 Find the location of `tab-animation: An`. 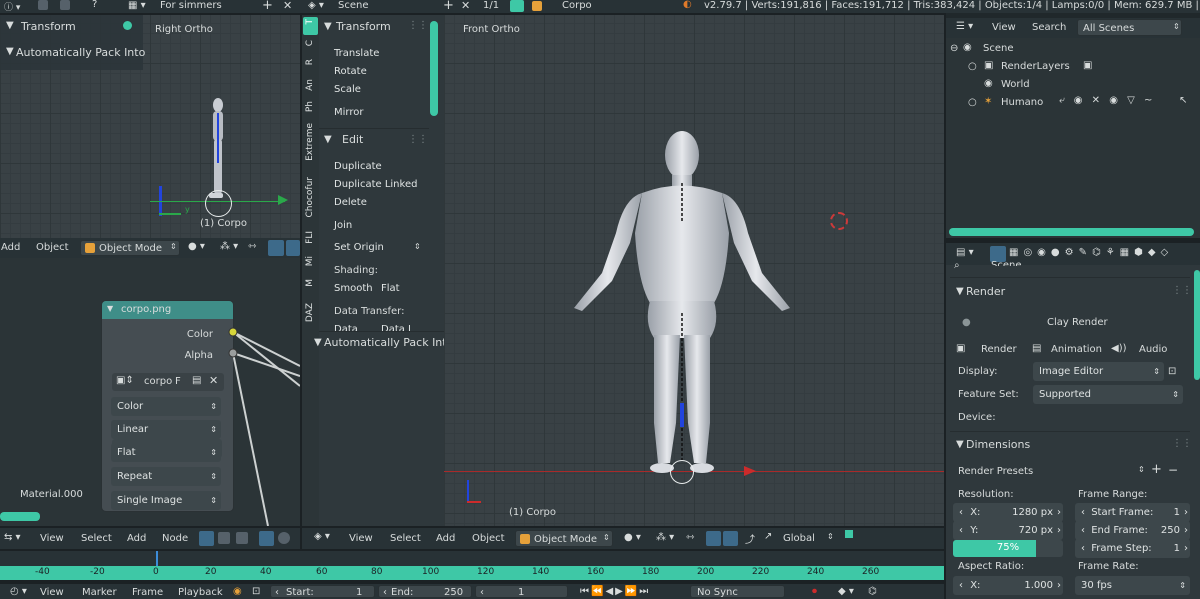

tab-animation: An is located at coordinates (310, 85).